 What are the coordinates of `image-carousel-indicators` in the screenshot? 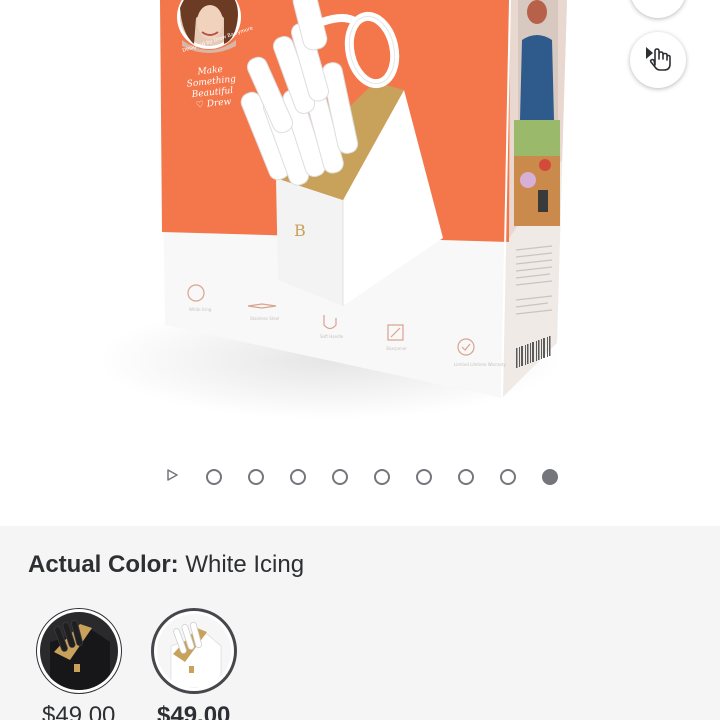 It's located at (360, 477).